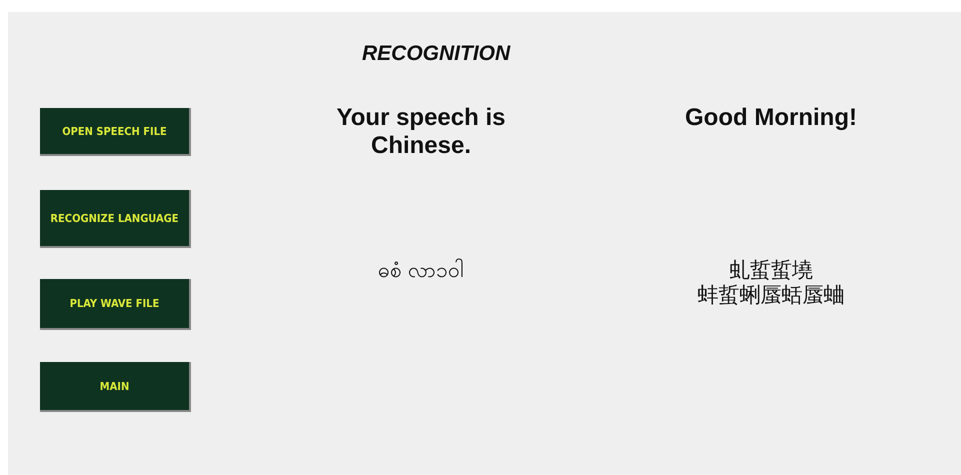  Describe the element at coordinates (421, 132) in the screenshot. I see `result-text: Your speech is Chinese.` at that location.